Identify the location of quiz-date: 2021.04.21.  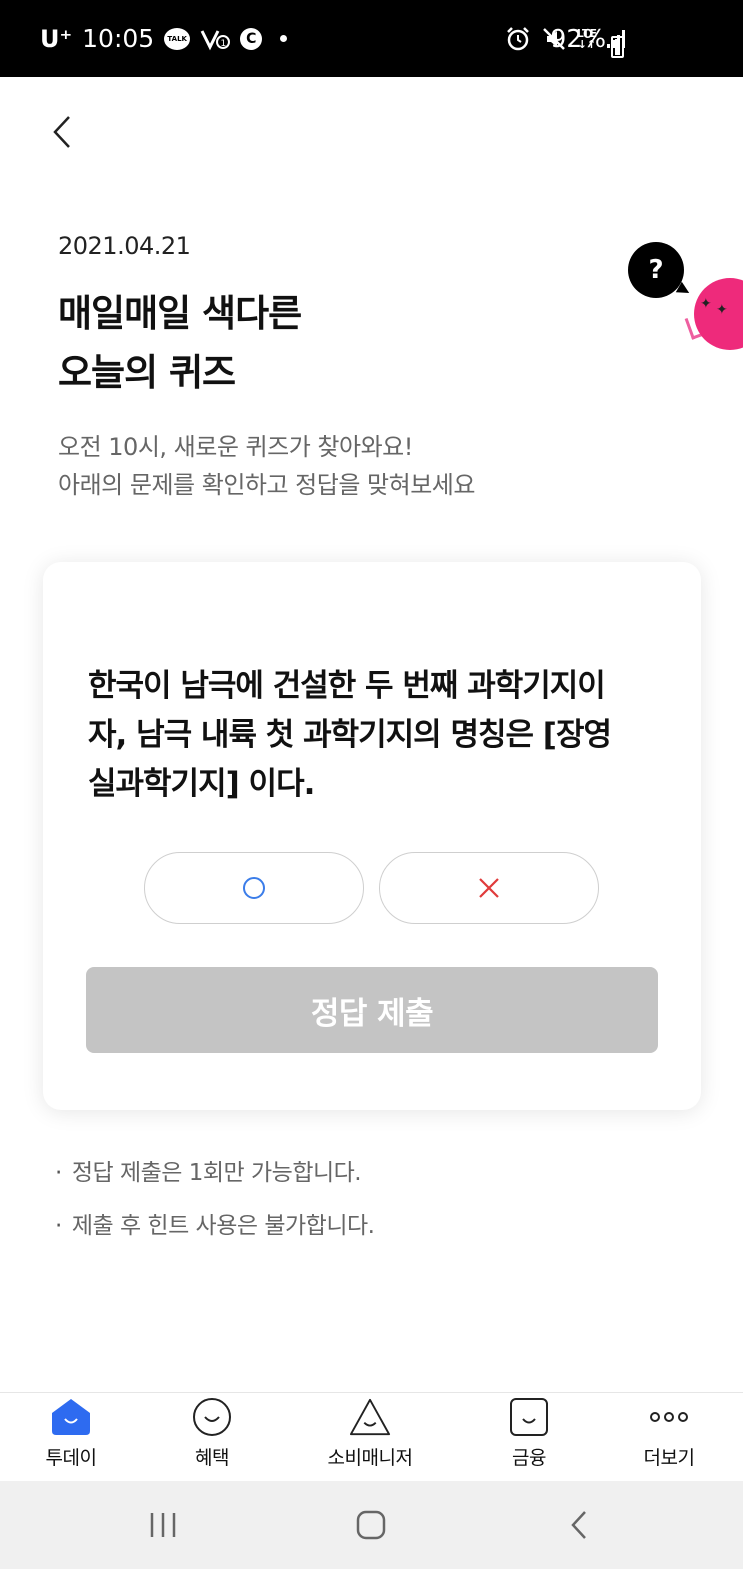
(124, 246).